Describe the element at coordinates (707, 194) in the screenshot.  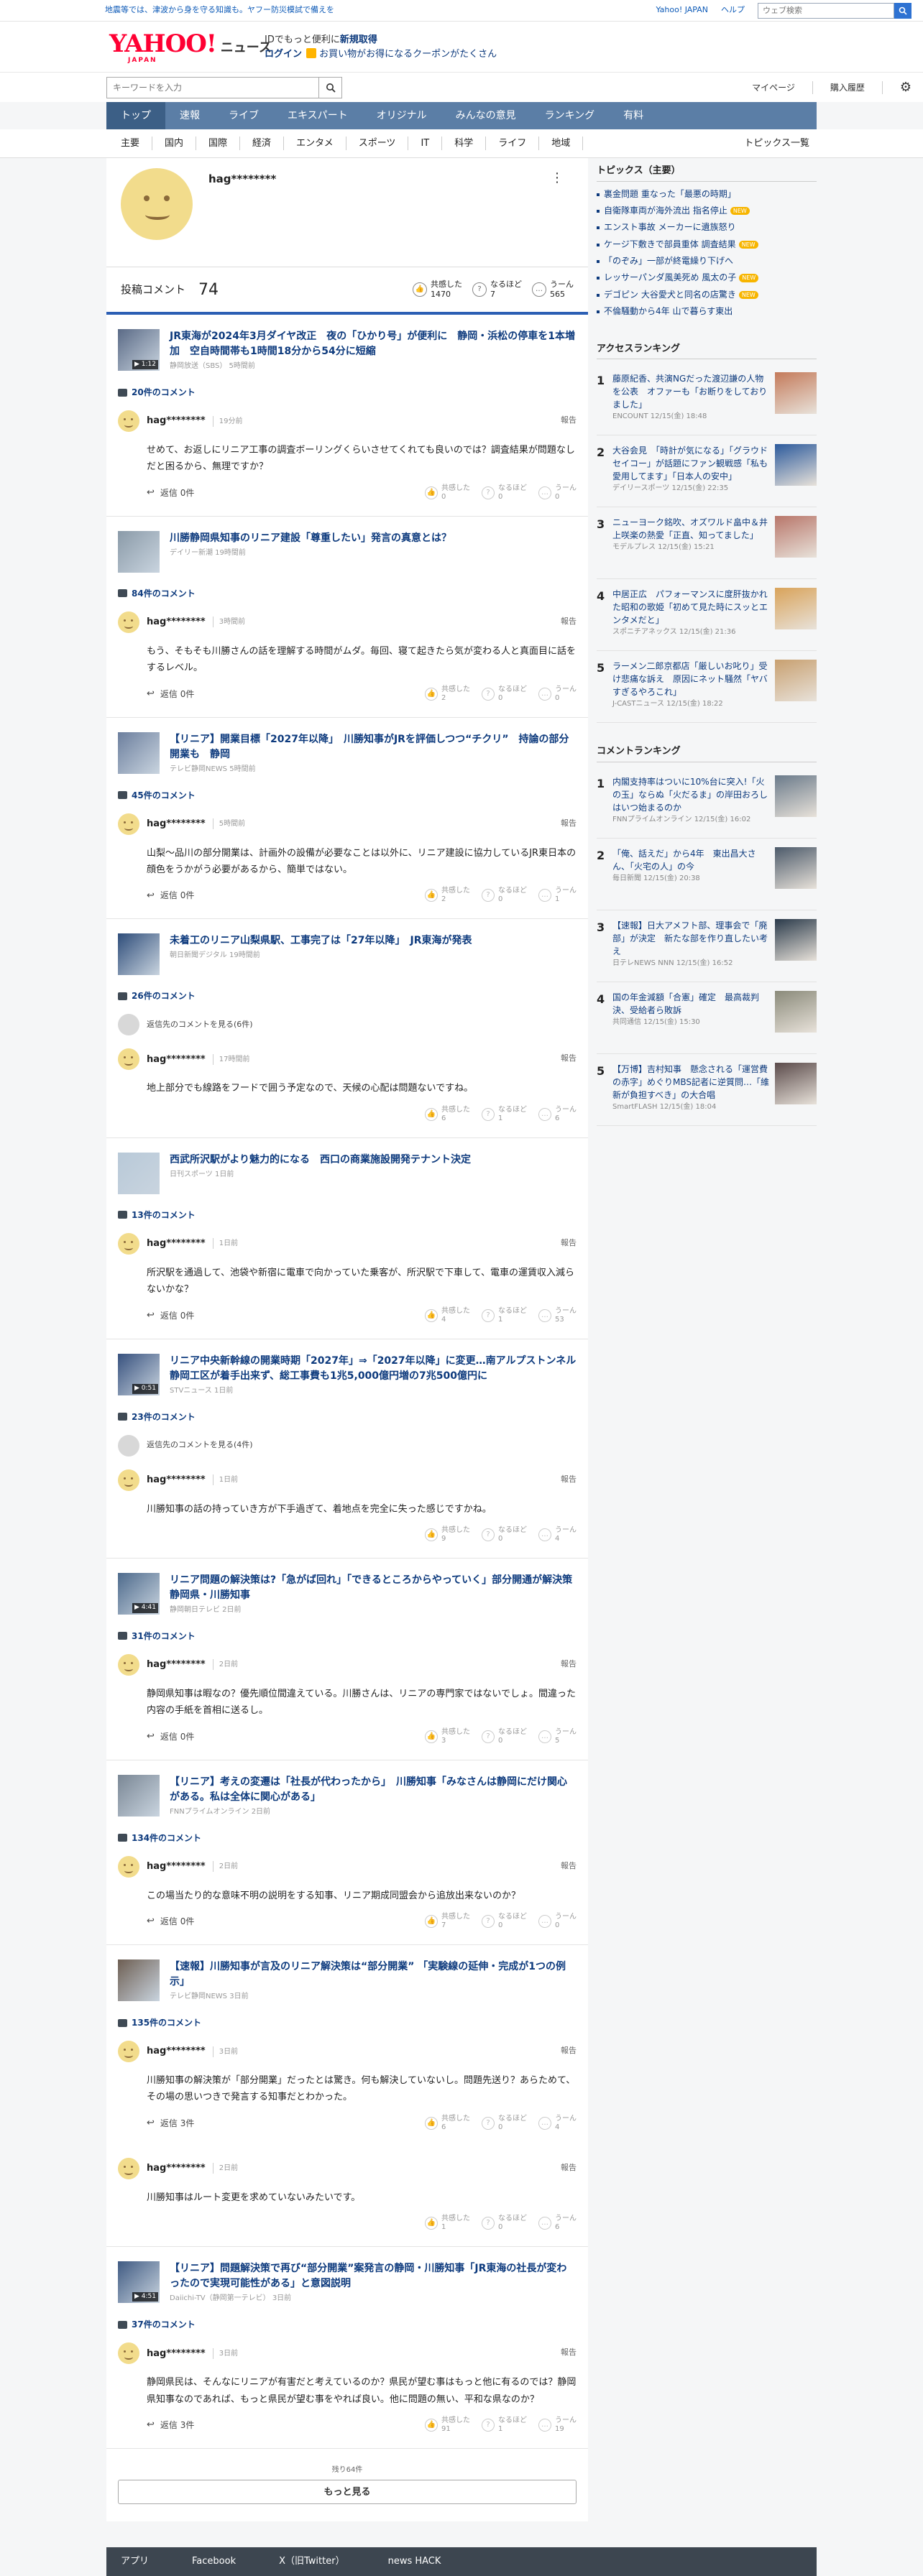
I see `topic-item: 裏金問題 重なった「最悪の時期」` at that location.